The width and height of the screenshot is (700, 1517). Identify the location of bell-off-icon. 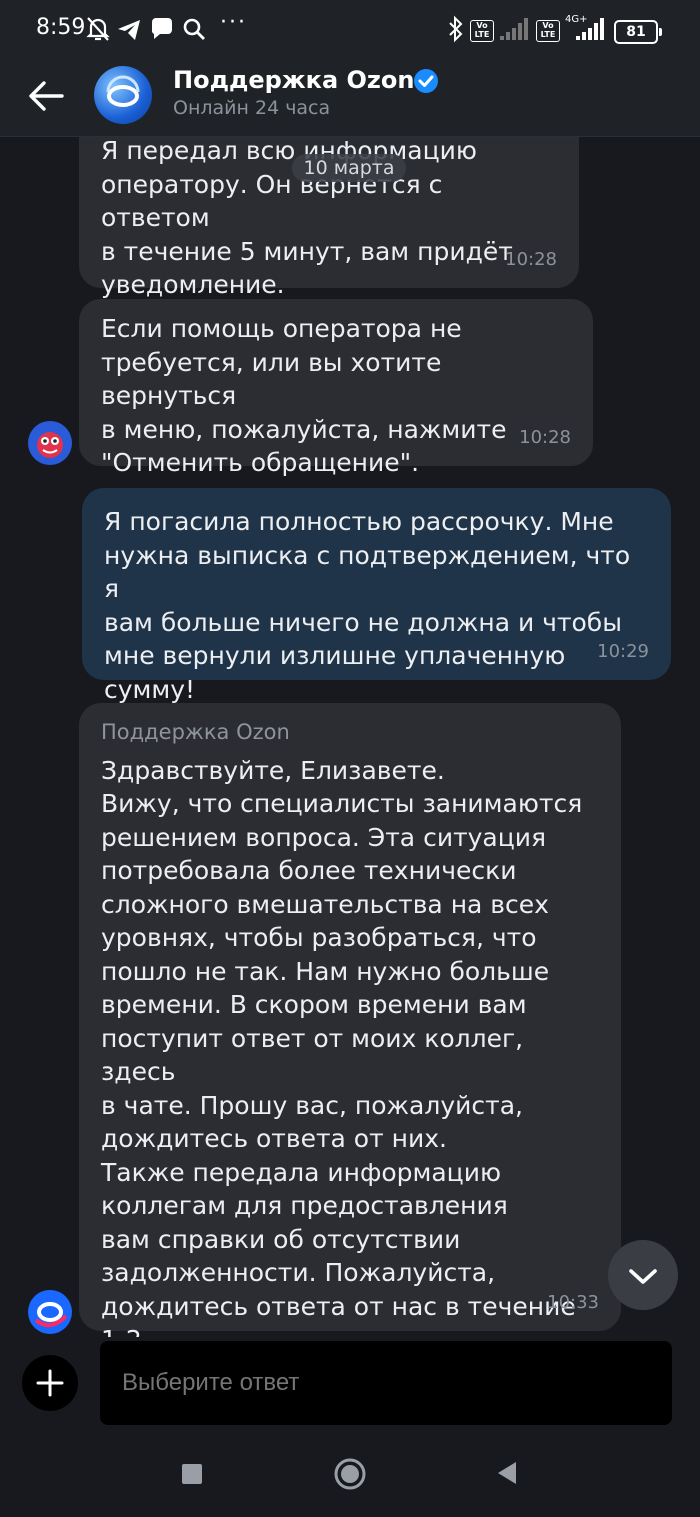
(98, 29).